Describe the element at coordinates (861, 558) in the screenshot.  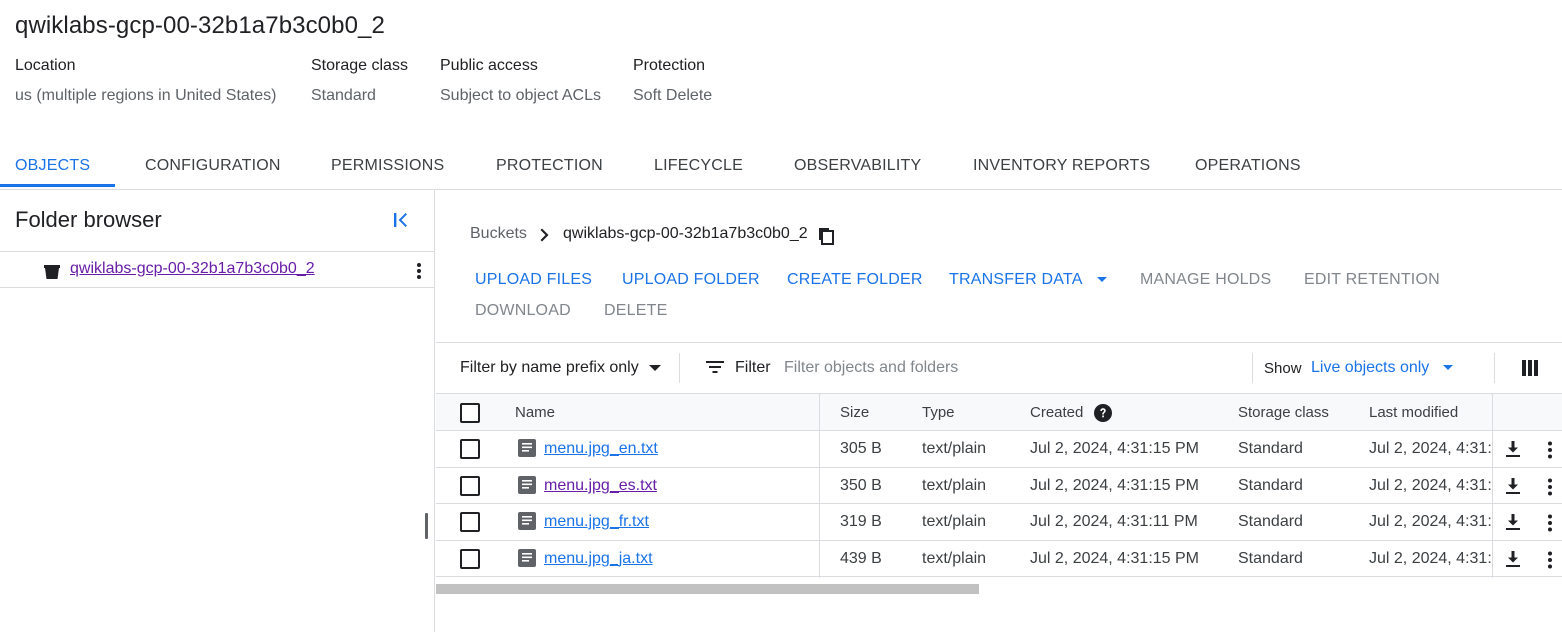
I see `file-size: 439 B` at that location.